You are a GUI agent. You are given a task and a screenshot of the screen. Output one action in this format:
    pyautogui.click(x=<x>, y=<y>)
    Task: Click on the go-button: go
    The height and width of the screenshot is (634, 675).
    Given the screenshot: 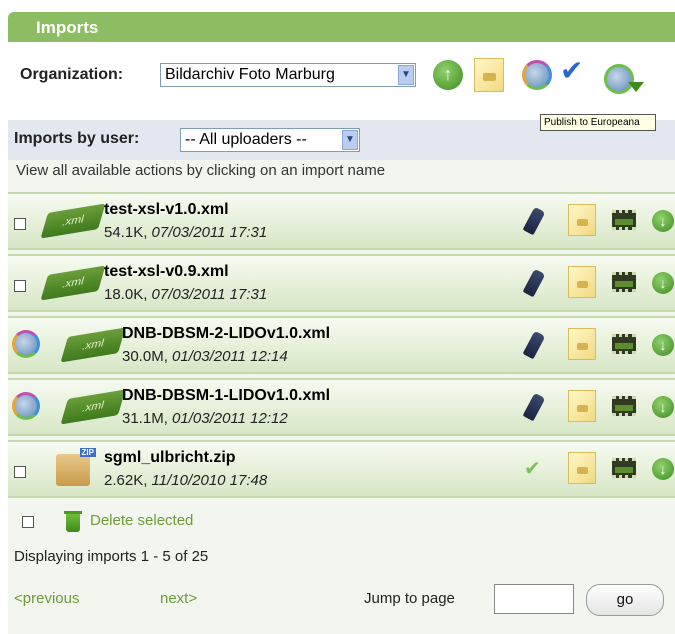 What is the action you would take?
    pyautogui.click(x=625, y=600)
    